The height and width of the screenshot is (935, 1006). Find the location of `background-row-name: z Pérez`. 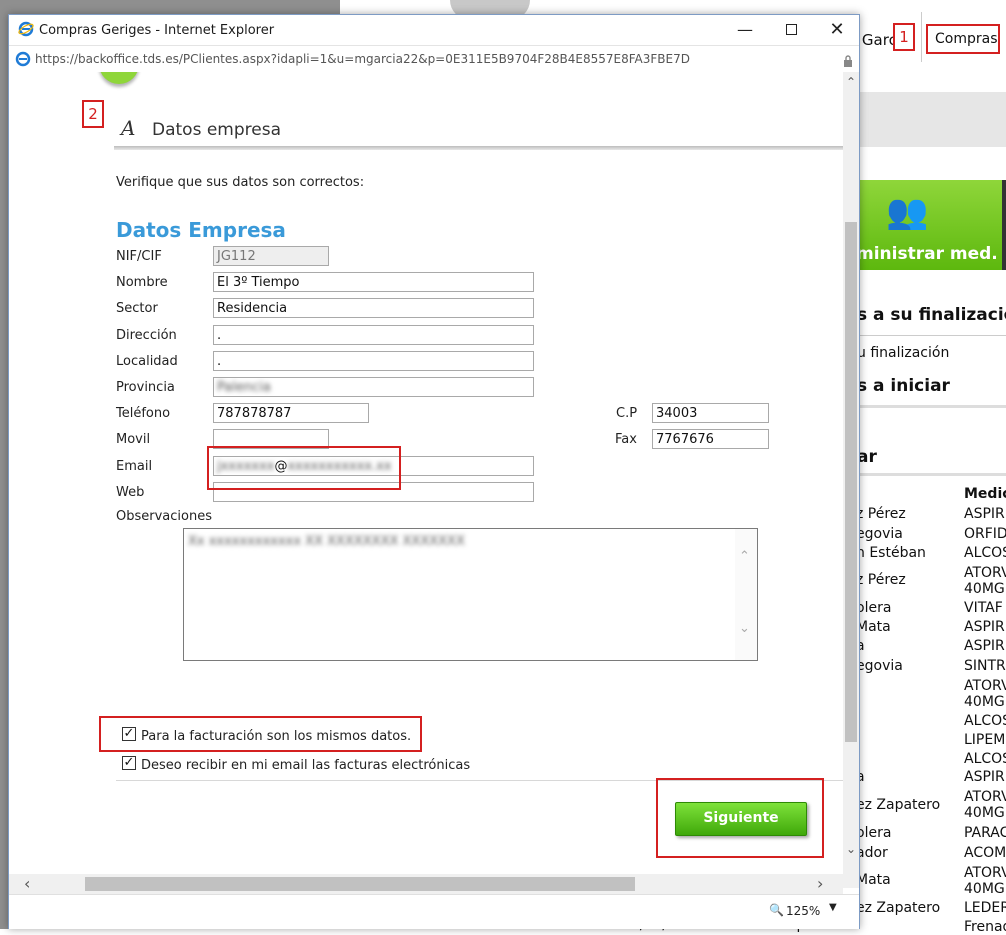

background-row-name: z Pérez is located at coordinates (881, 580).